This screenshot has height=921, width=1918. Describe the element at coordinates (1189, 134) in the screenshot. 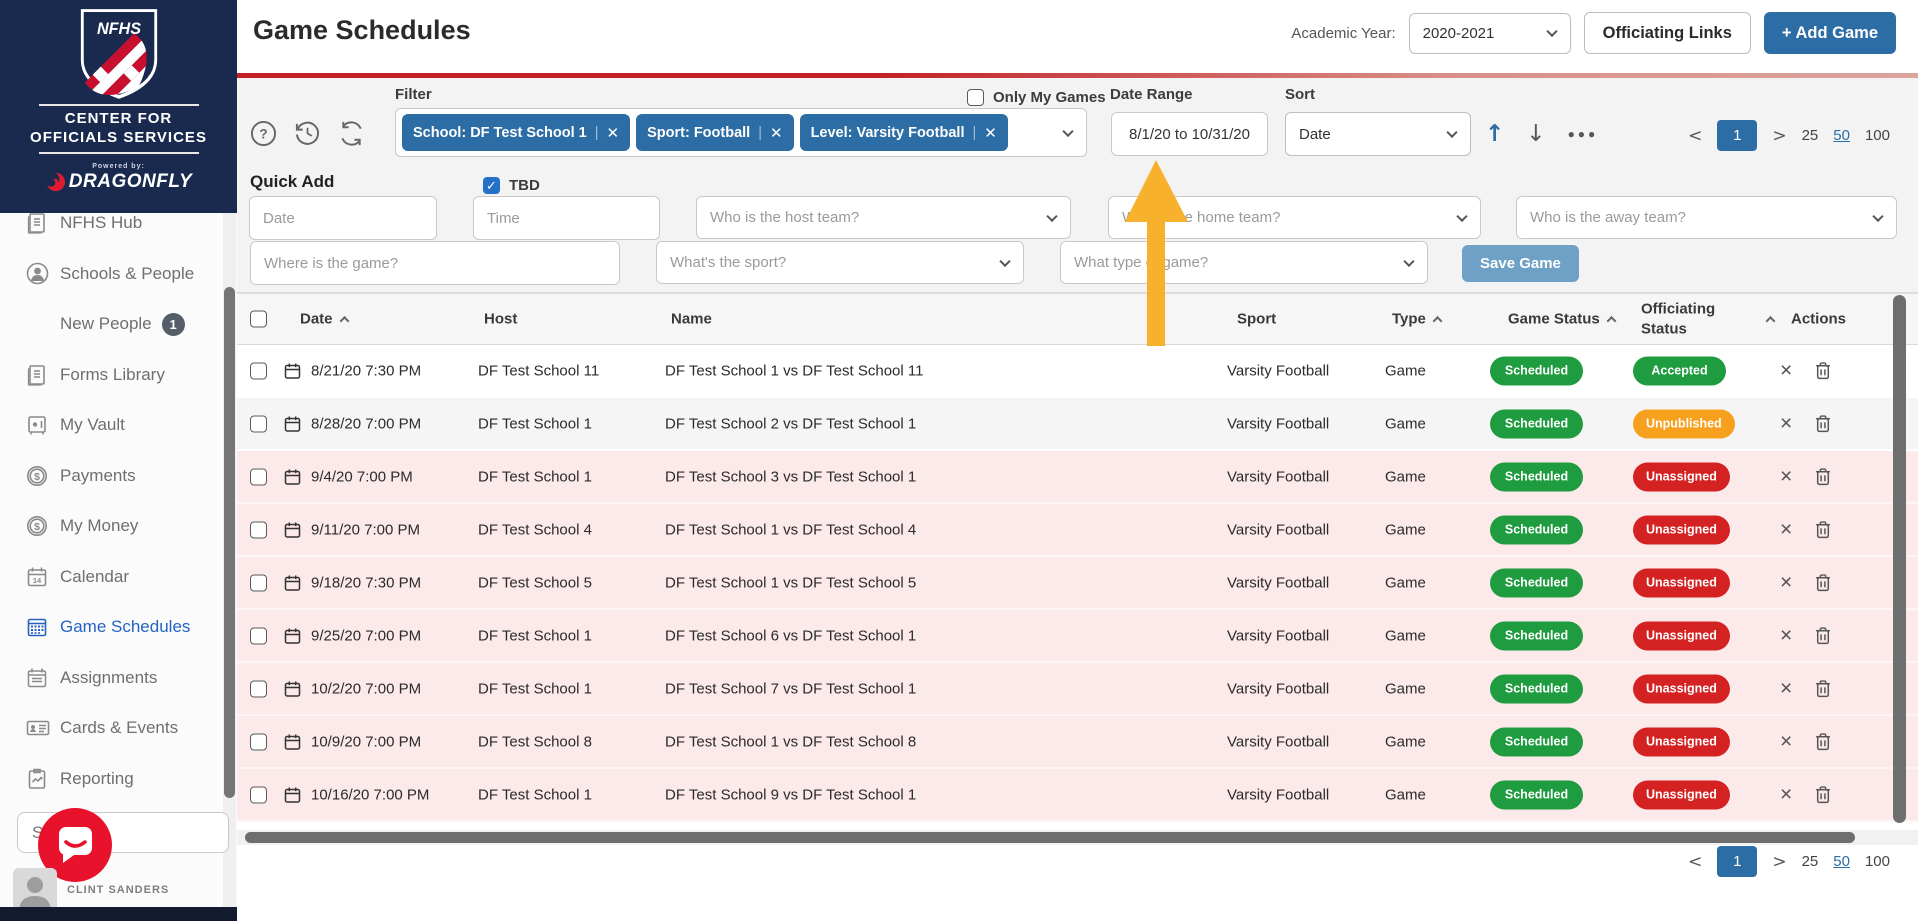

I see `date-range-input` at that location.